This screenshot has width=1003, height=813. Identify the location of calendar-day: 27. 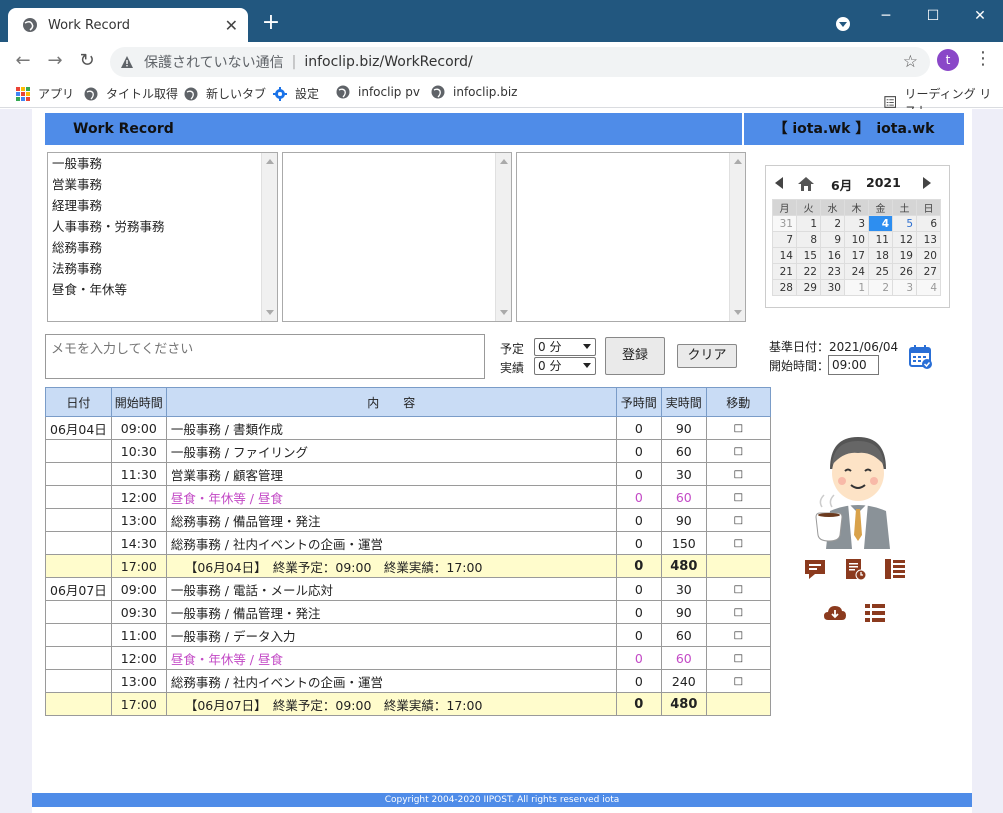
(928, 271).